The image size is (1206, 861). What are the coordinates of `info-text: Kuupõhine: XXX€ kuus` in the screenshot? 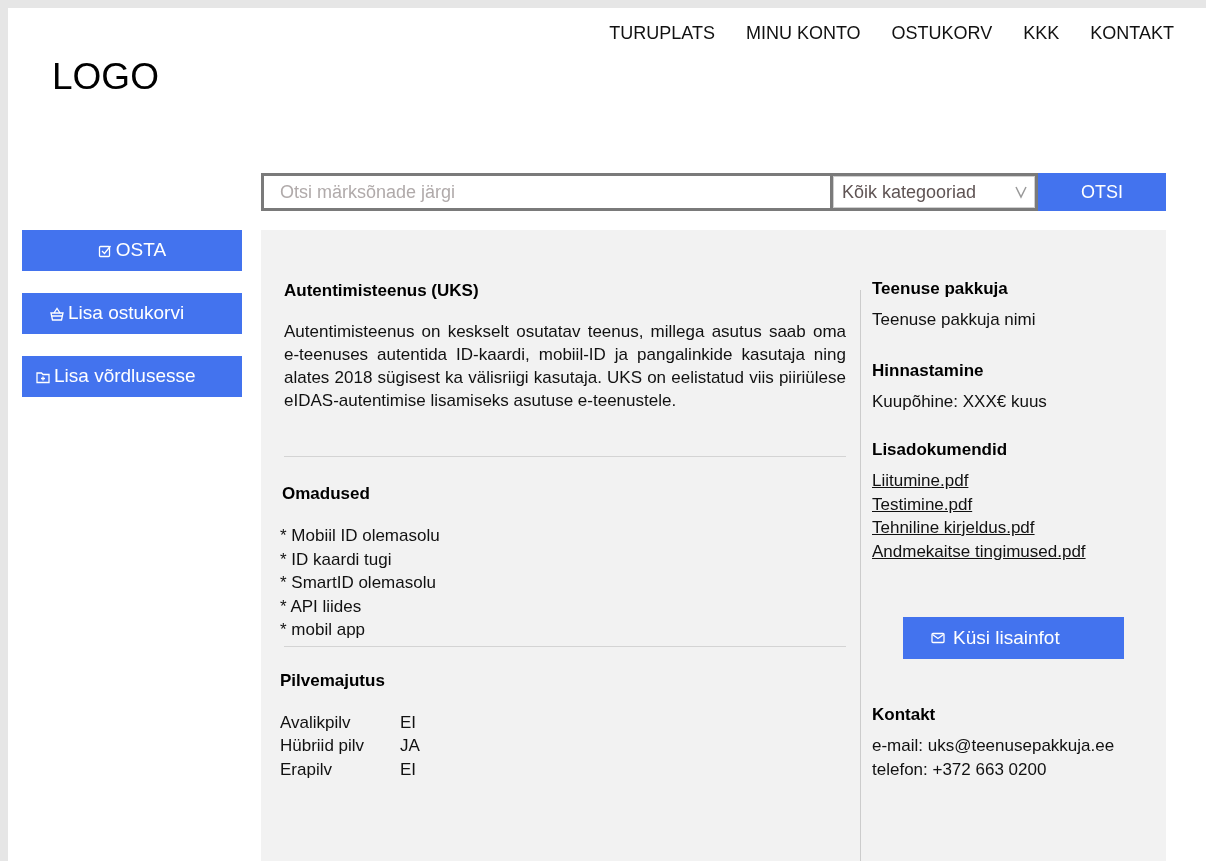 It's located at (960, 401).